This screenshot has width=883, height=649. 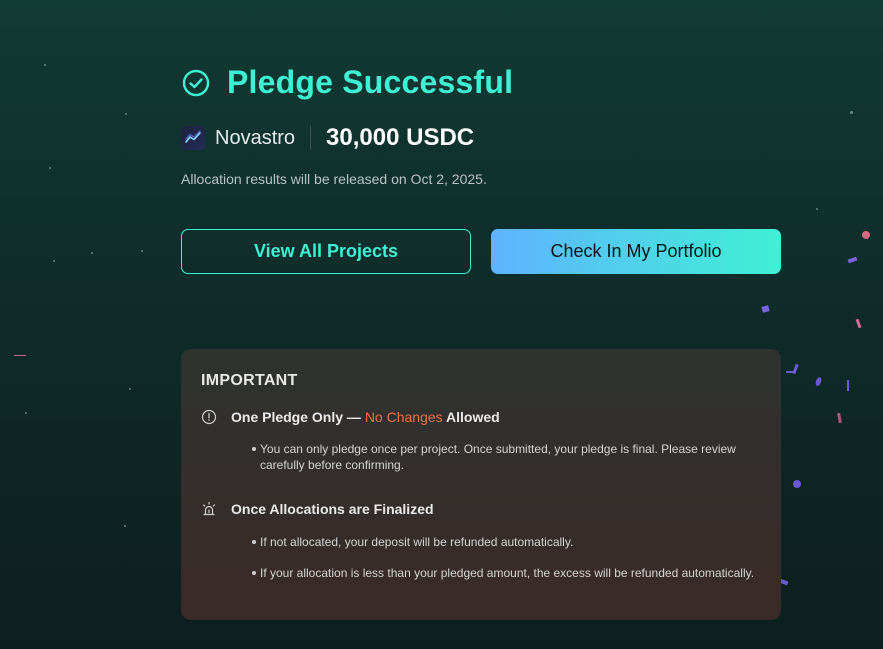 I want to click on check-circle-icon, so click(x=196, y=82).